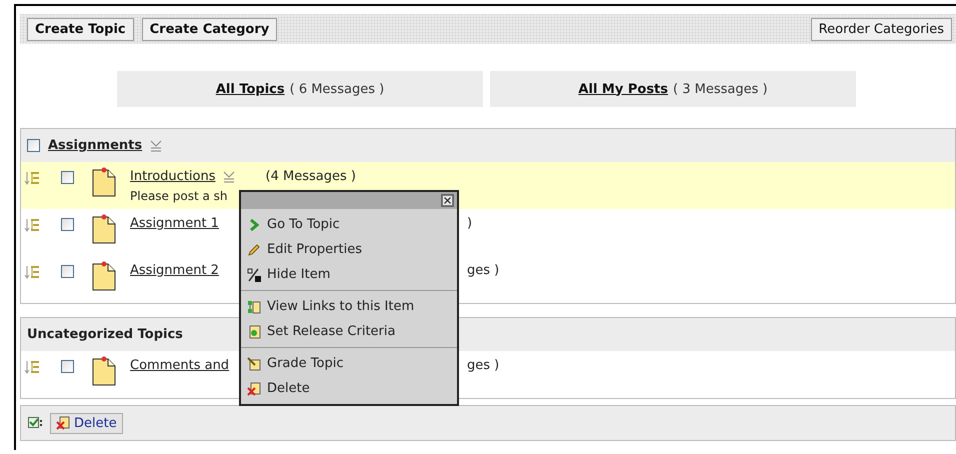 Image resolution: width=956 pixels, height=454 pixels. What do you see at coordinates (180, 365) in the screenshot?
I see `topic-link: Comments and` at bounding box center [180, 365].